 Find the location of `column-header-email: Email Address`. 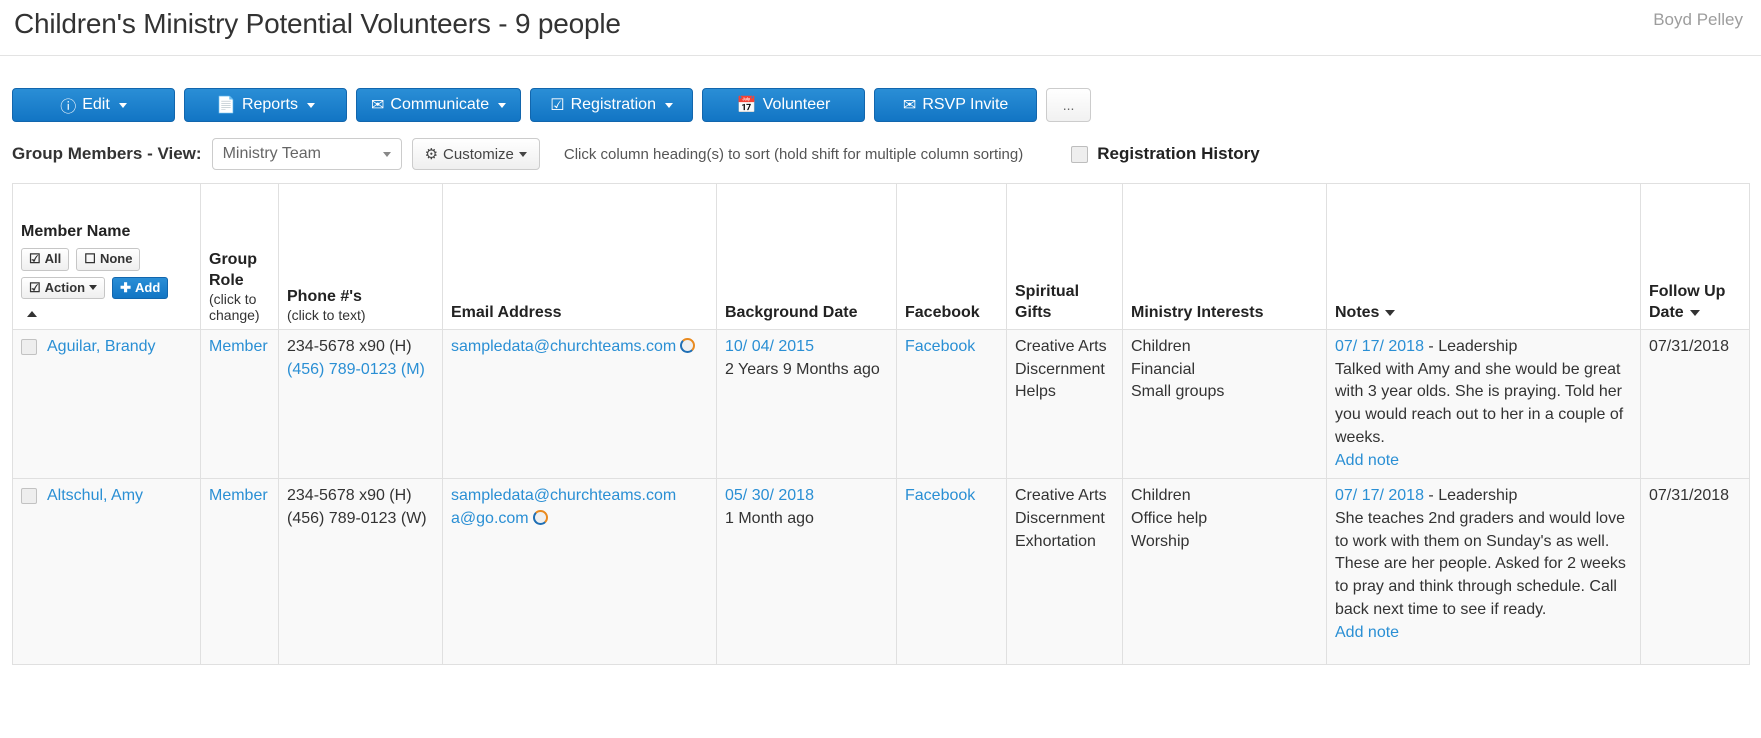

column-header-email: Email Address is located at coordinates (579, 256).